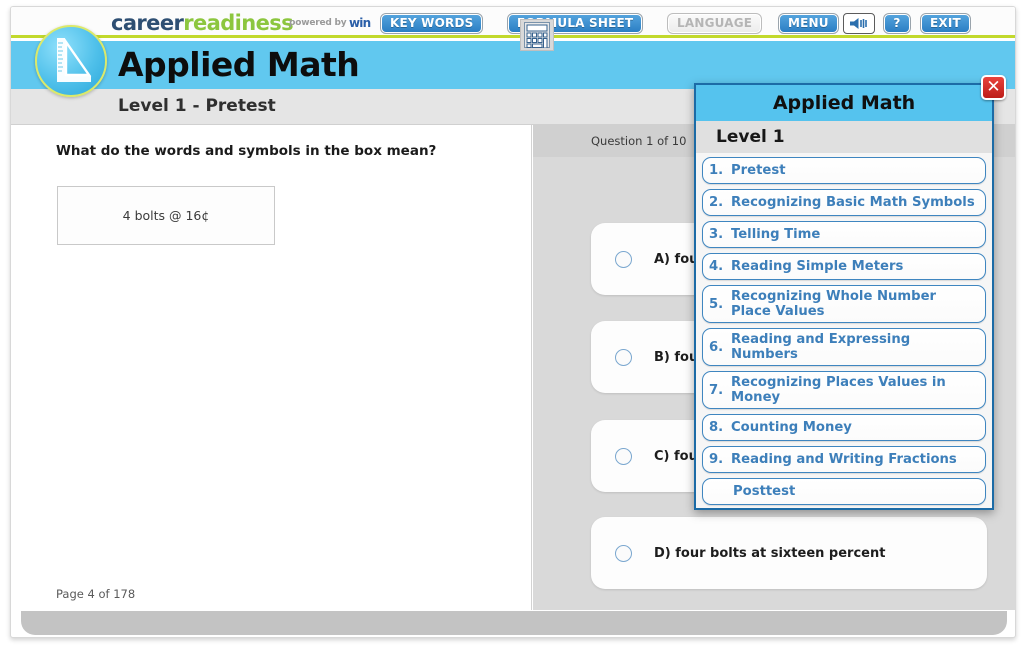 This screenshot has height=650, width=1026. Describe the element at coordinates (147, 23) in the screenshot. I see `brand-logo-career: career` at that location.